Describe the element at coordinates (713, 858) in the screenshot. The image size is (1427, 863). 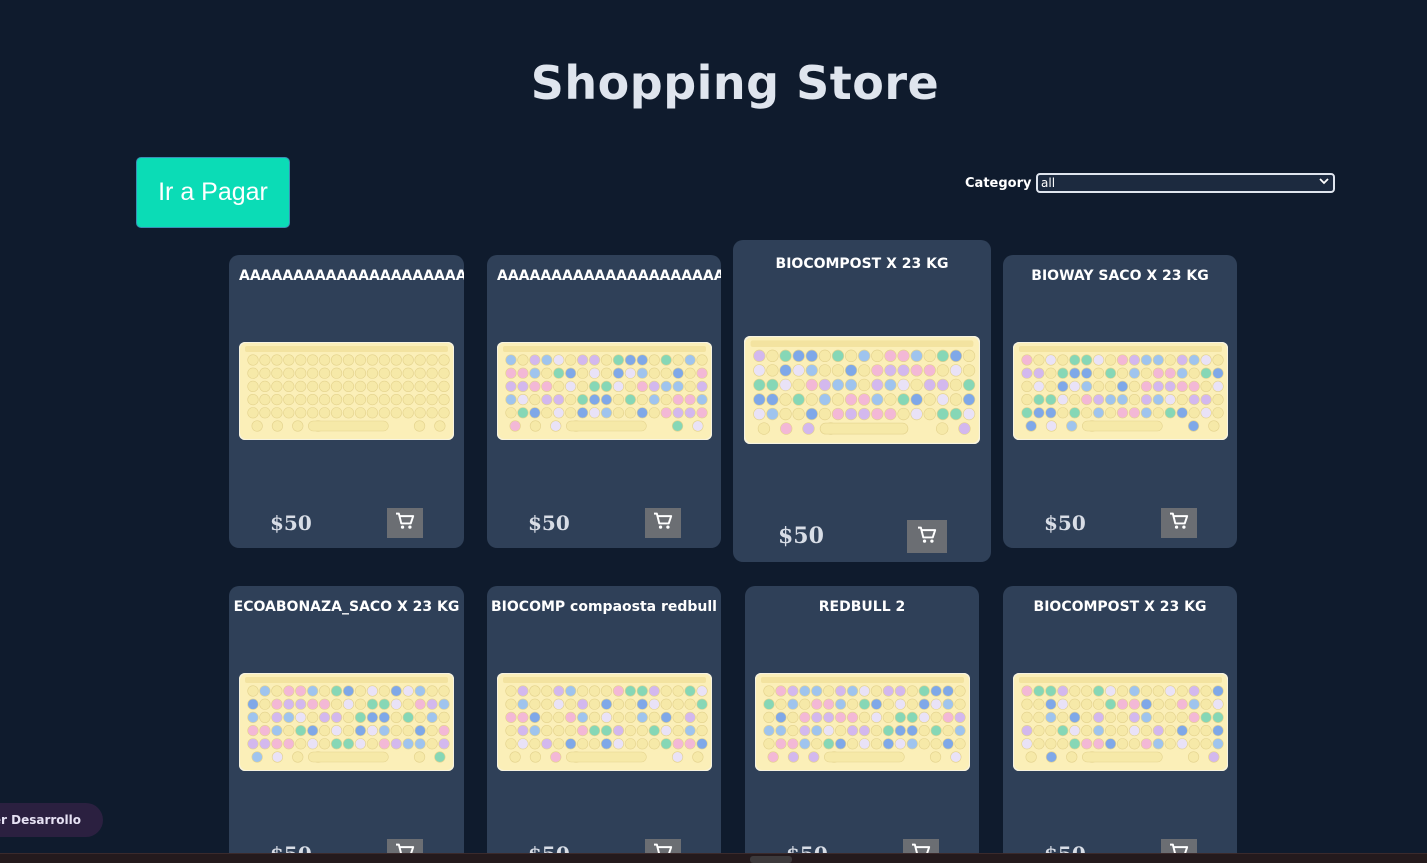
I see `horizontal-scrollbar` at that location.